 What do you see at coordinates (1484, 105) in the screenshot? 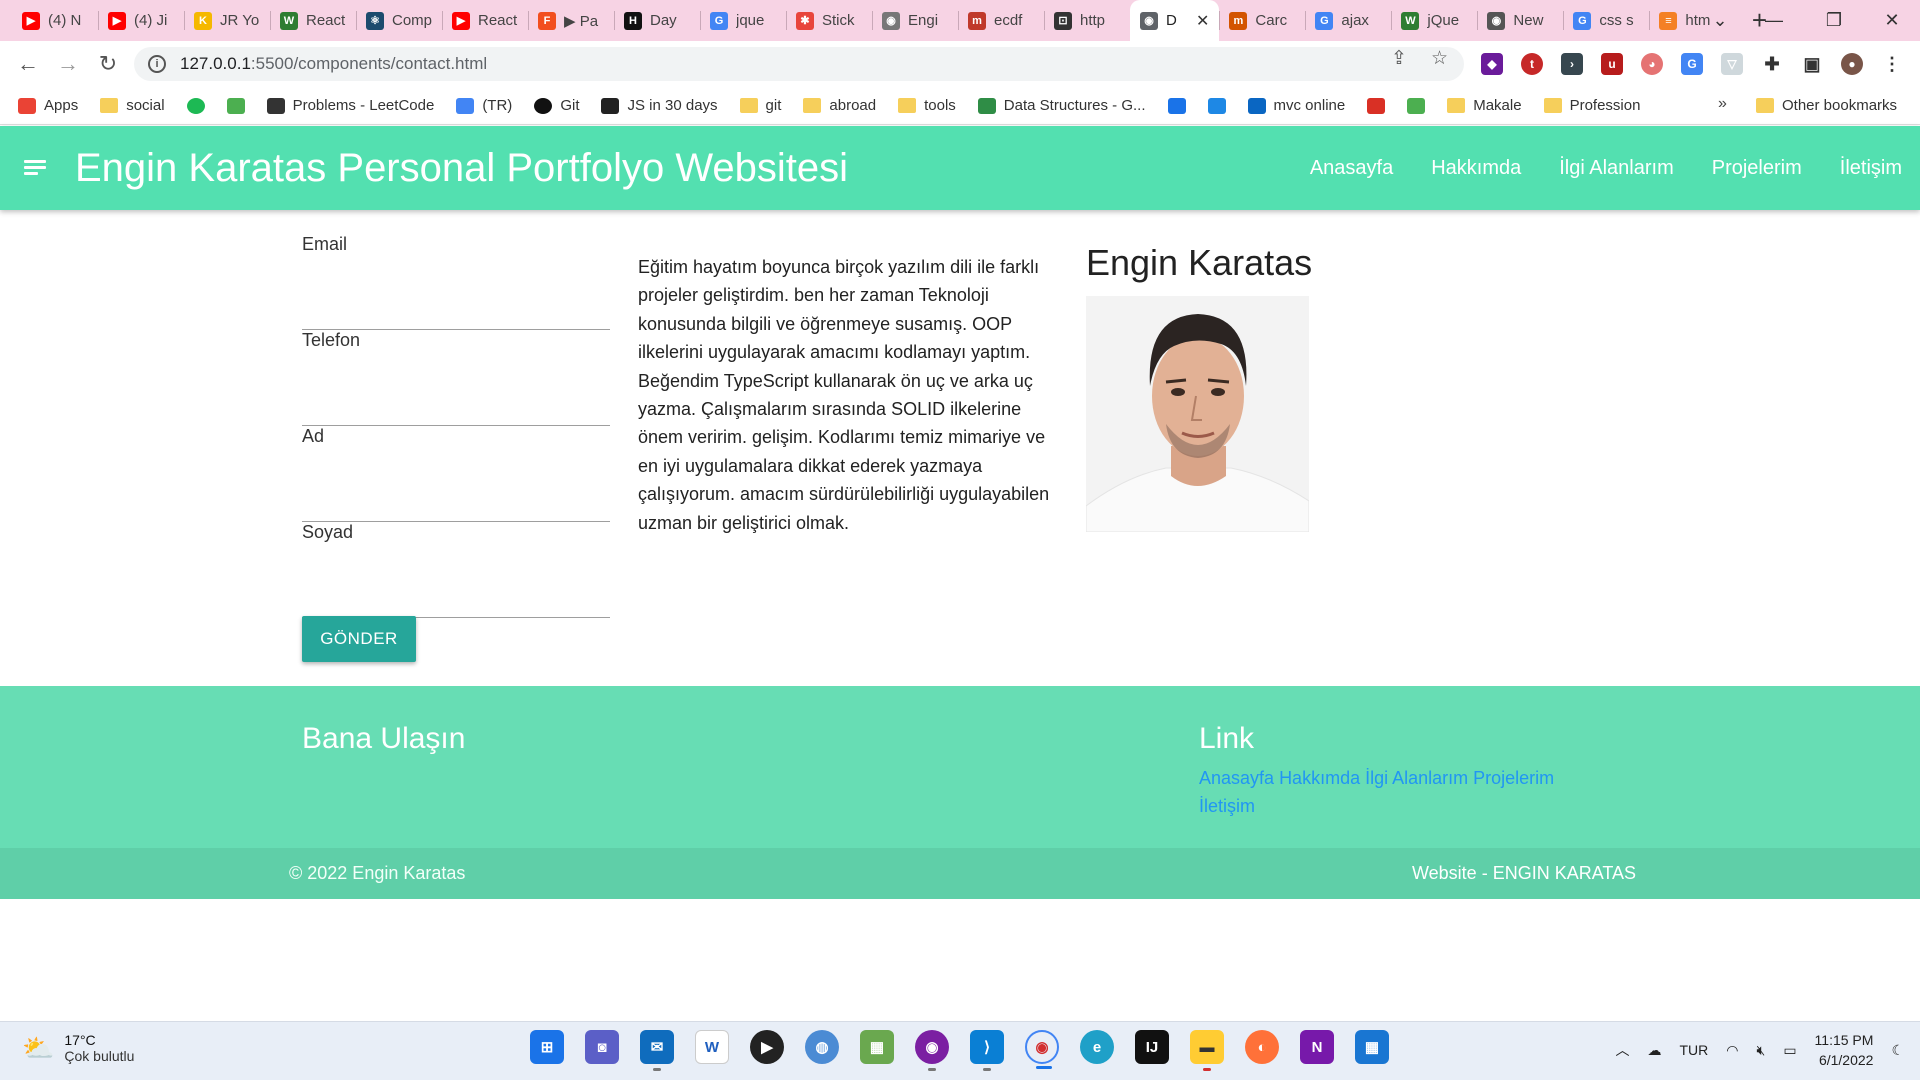
I see `bookmark-makale: Makale` at bounding box center [1484, 105].